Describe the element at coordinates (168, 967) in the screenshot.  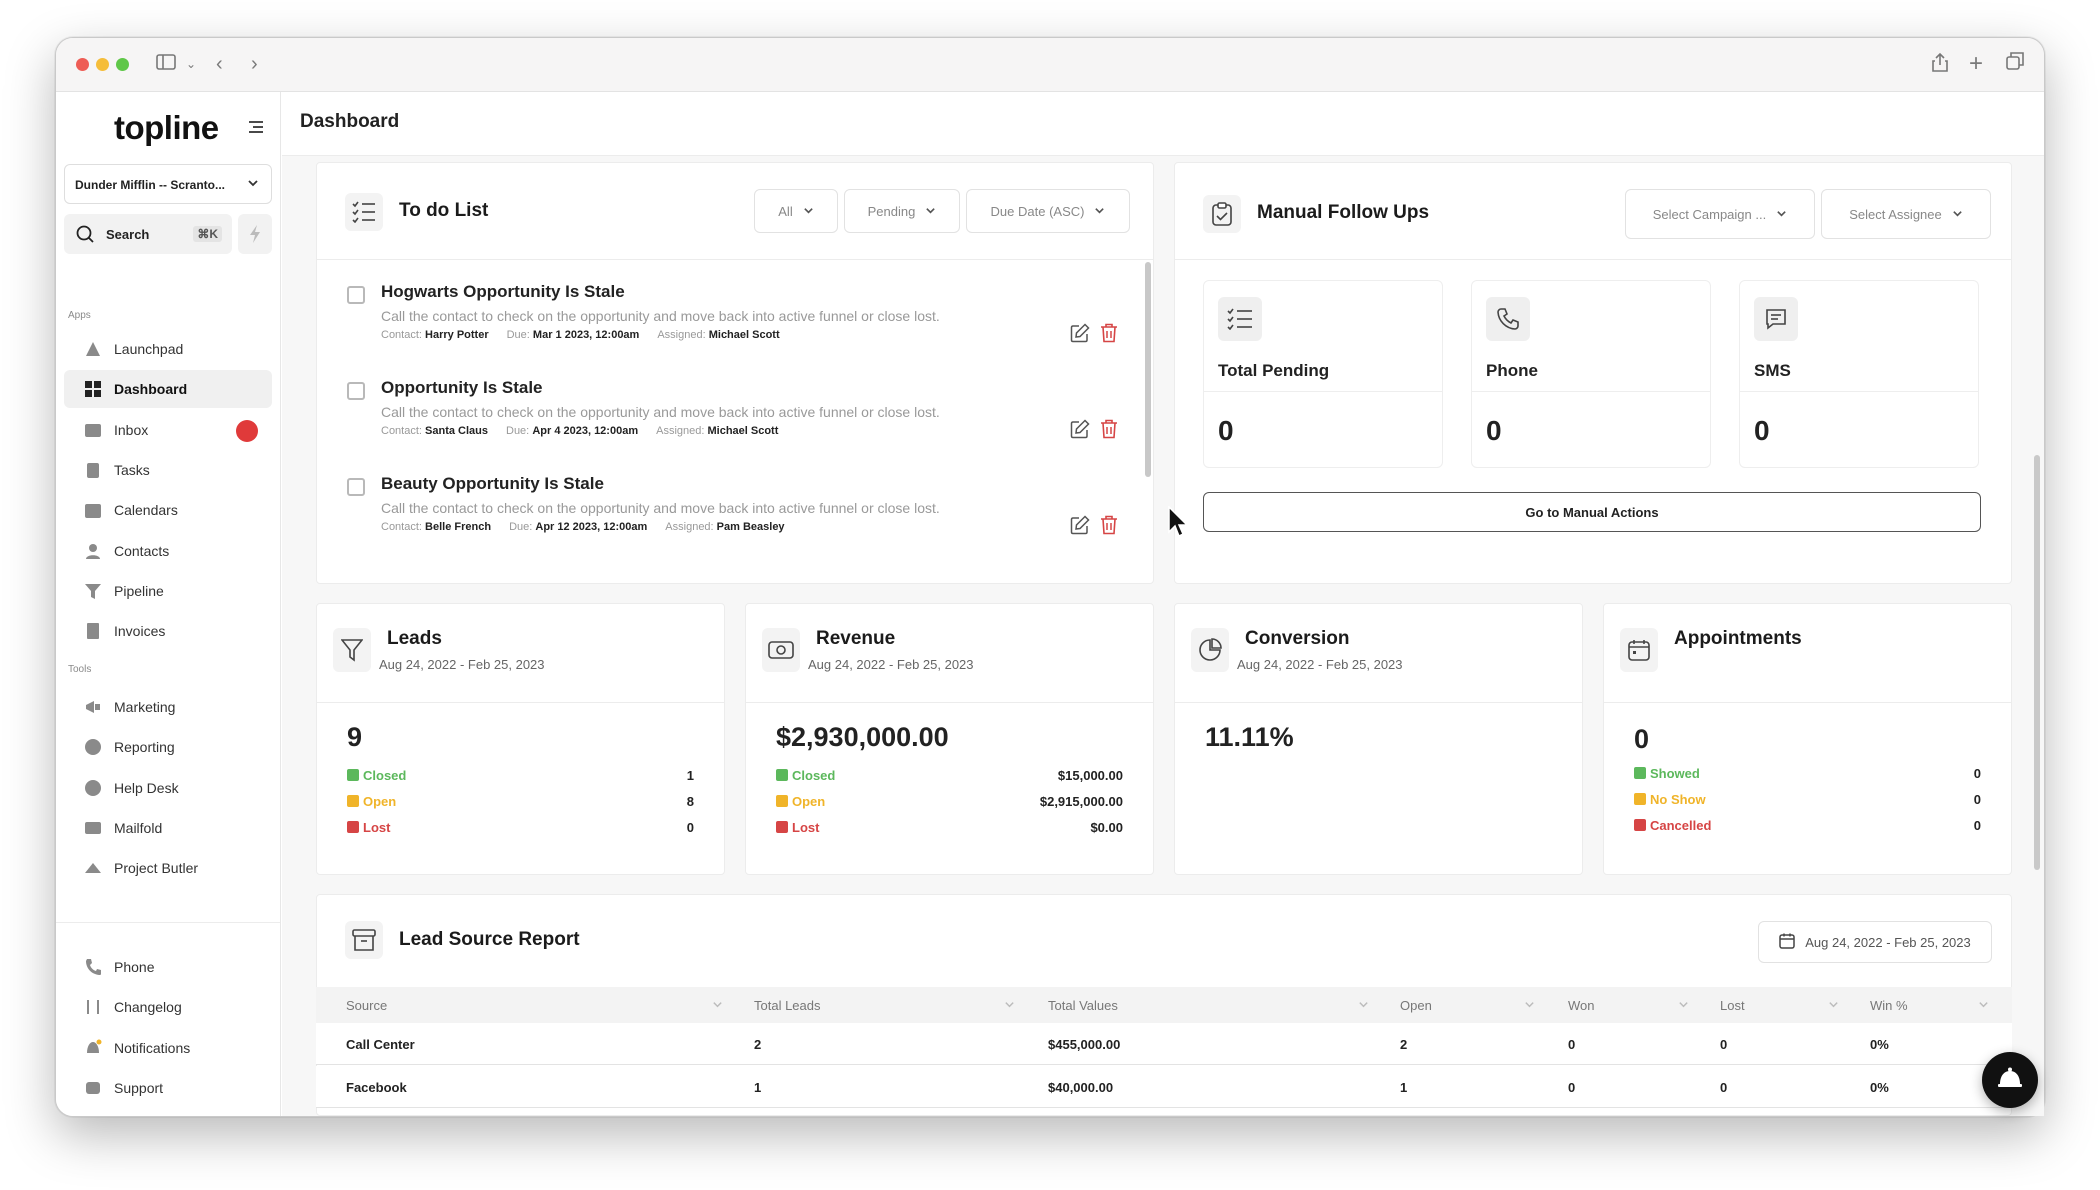
I see `sidebar-item-phone: Phone` at that location.